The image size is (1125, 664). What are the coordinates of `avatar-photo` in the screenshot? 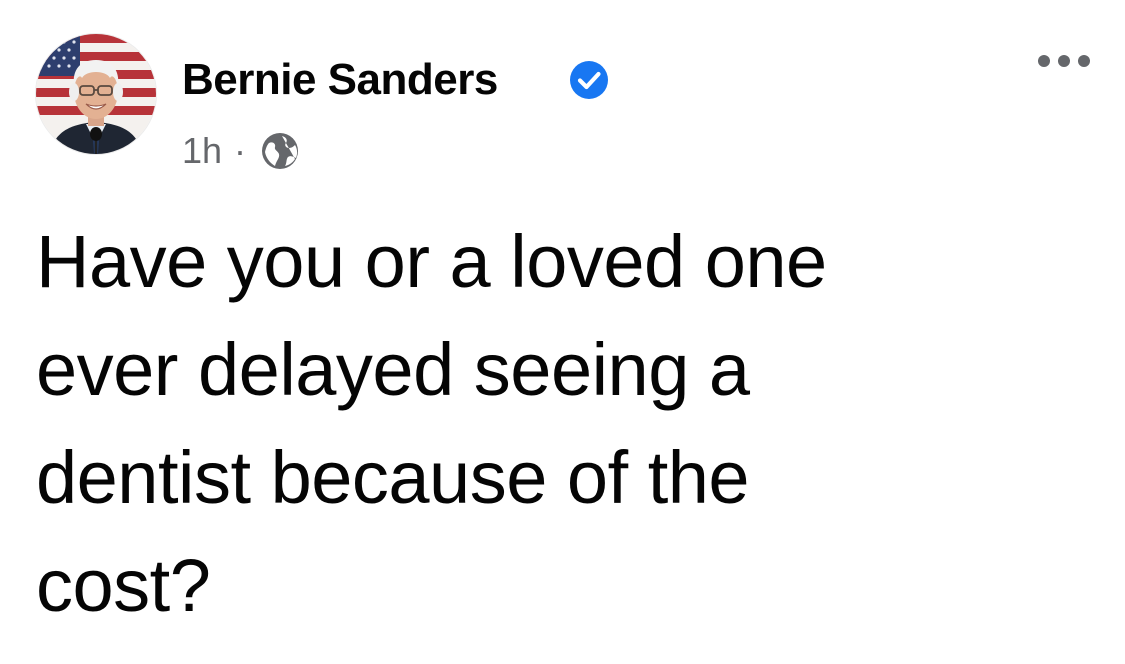 It's located at (96, 94).